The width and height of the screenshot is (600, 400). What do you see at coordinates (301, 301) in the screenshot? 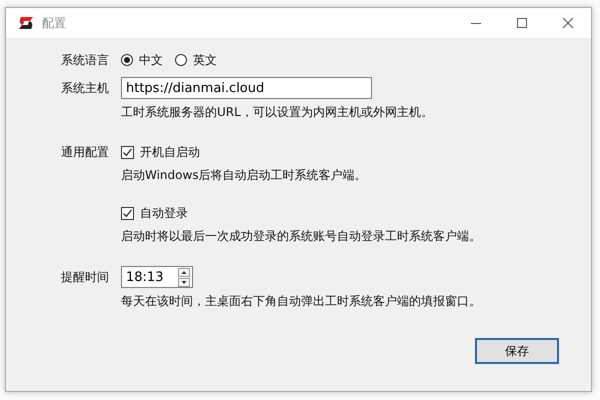
I see `hint-text: 每天在该时间，主桌面右下角自动弹出工时系统客户端的填报窗口。` at bounding box center [301, 301].